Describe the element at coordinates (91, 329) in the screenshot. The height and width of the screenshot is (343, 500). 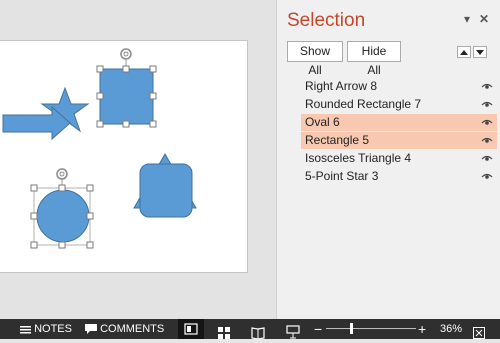
I see `comment-icon` at that location.